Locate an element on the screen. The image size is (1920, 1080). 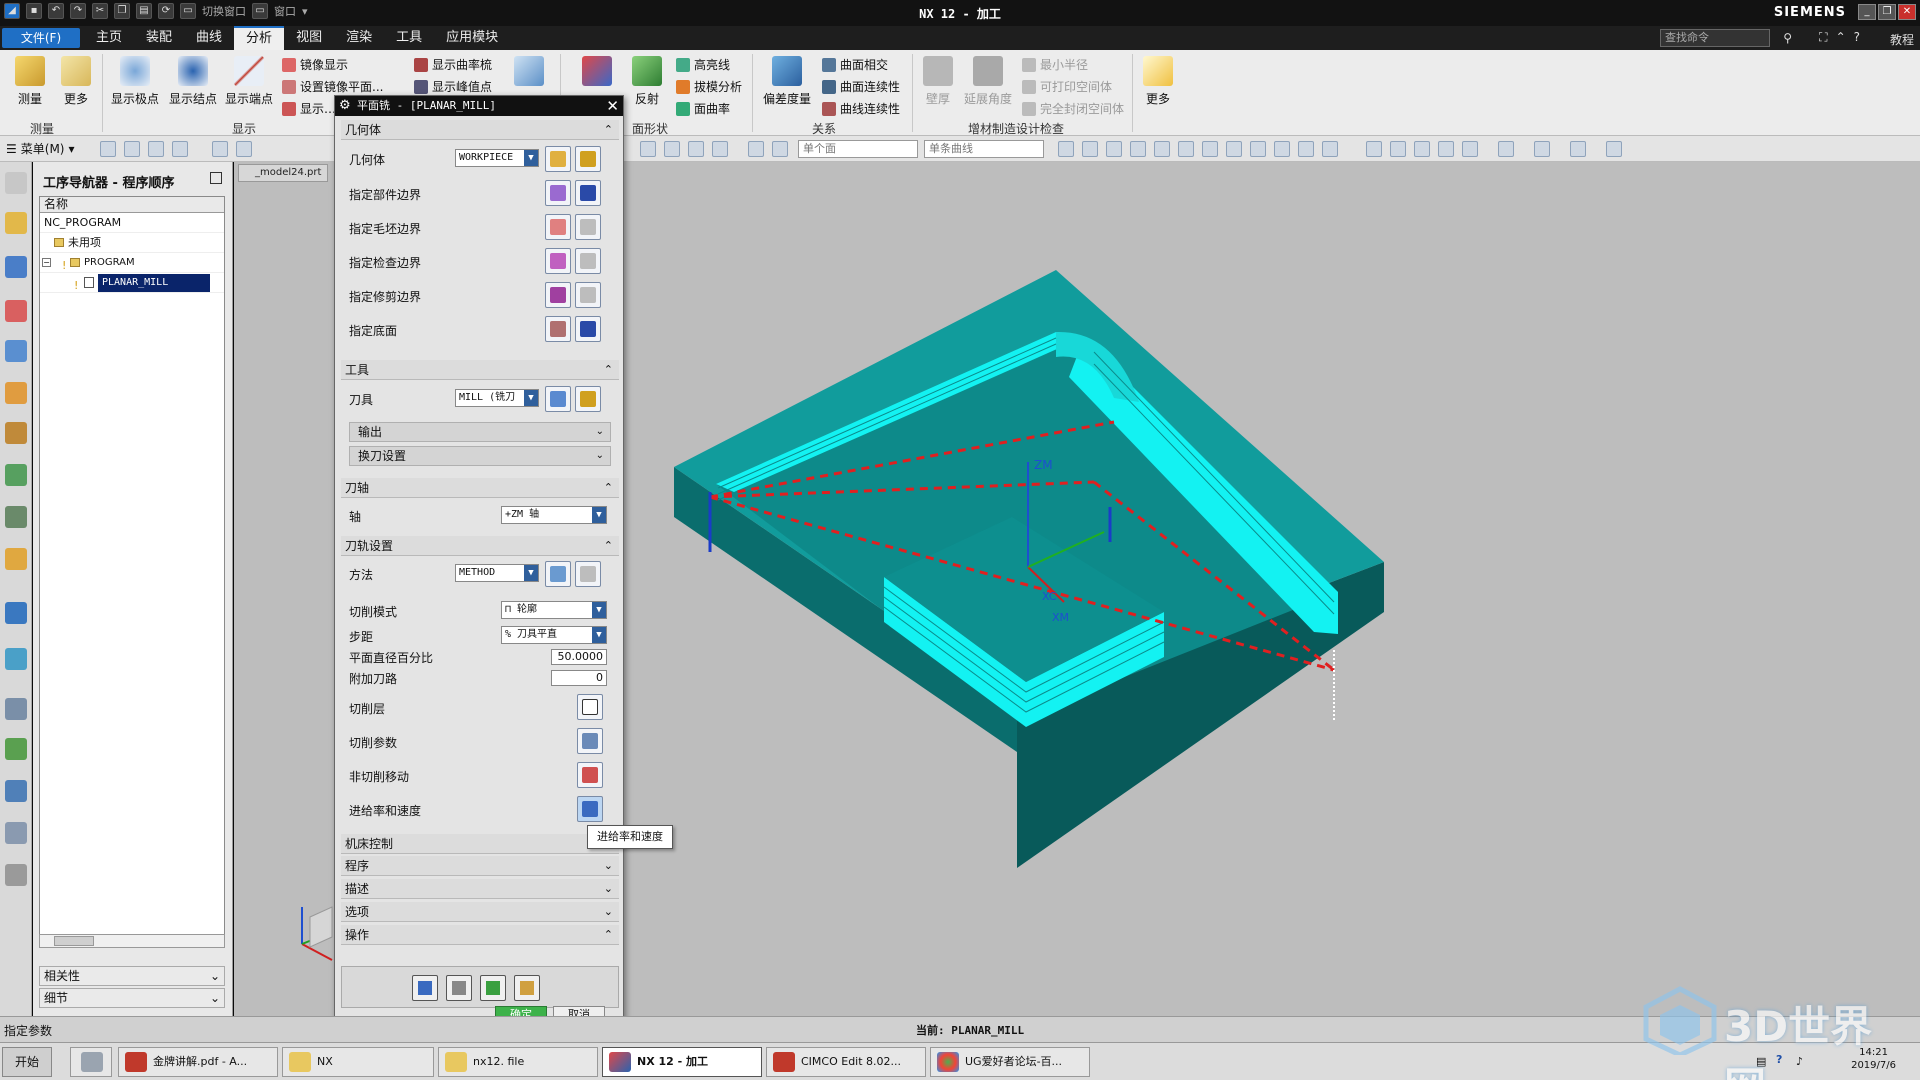
show-poles-button: 显示极点 is located at coordinates (135, 81).